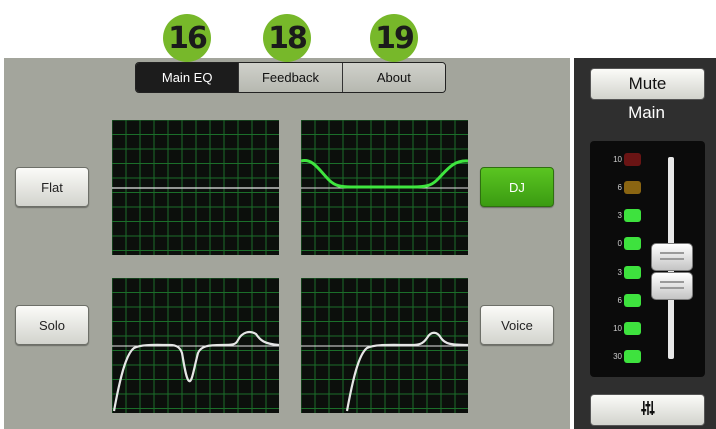 This screenshot has width=716, height=429. I want to click on eq-graph-voice-svg, so click(384, 345).